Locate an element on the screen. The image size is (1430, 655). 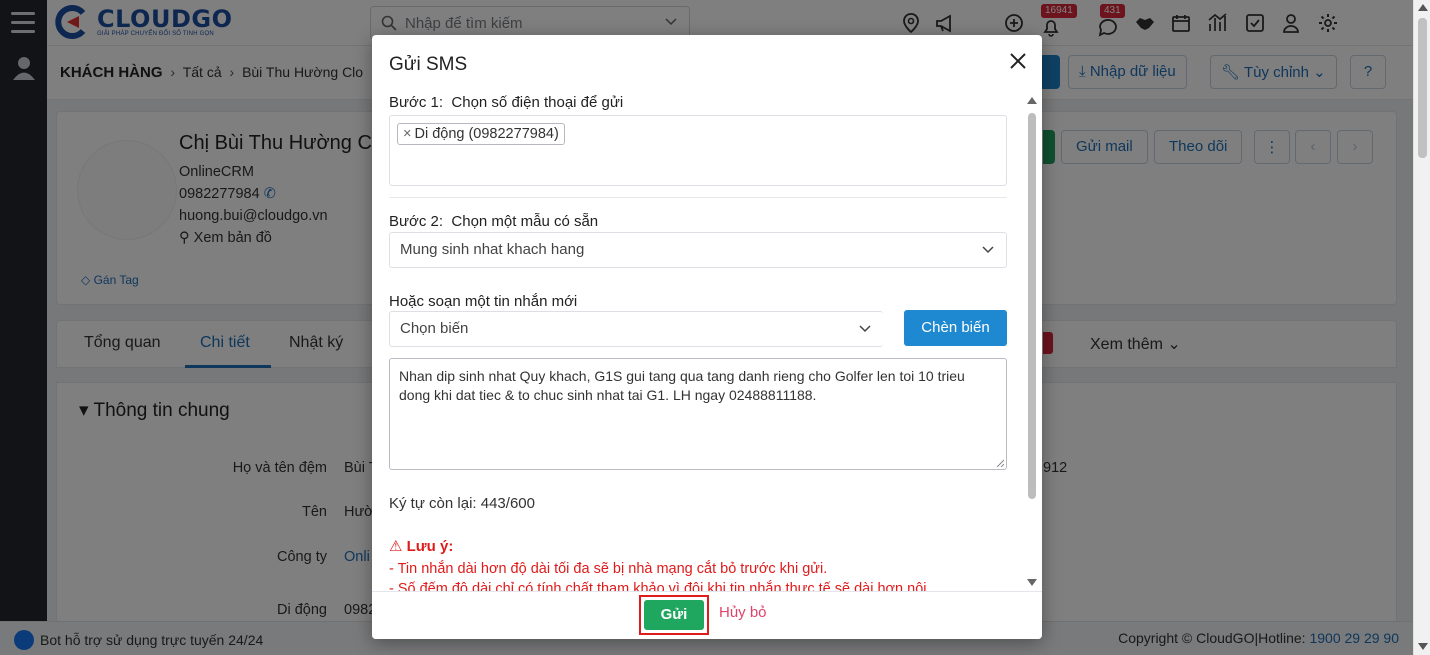
step2-label: Bước 2: Chọn một mẫu có sẵn is located at coordinates (494, 221).